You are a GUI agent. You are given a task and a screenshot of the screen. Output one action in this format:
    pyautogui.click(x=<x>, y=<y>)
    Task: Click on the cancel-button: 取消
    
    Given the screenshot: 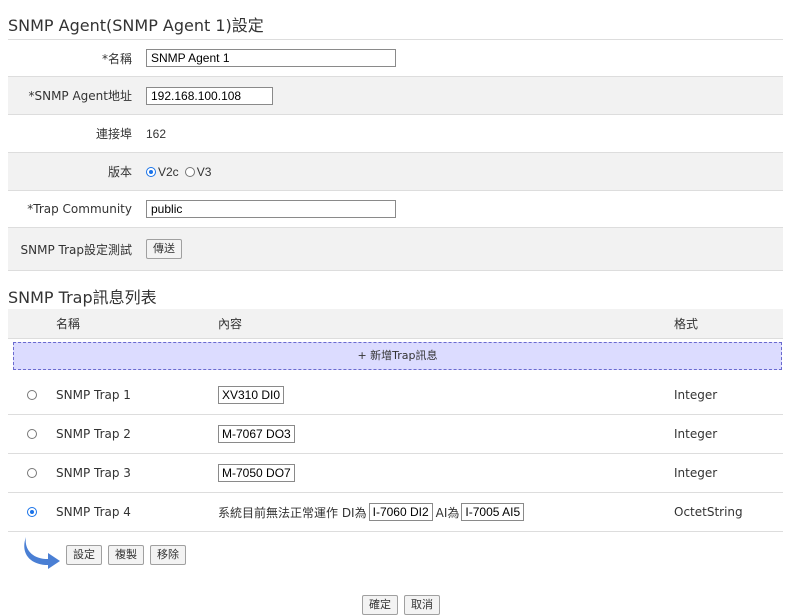 What is the action you would take?
    pyautogui.click(x=422, y=605)
    